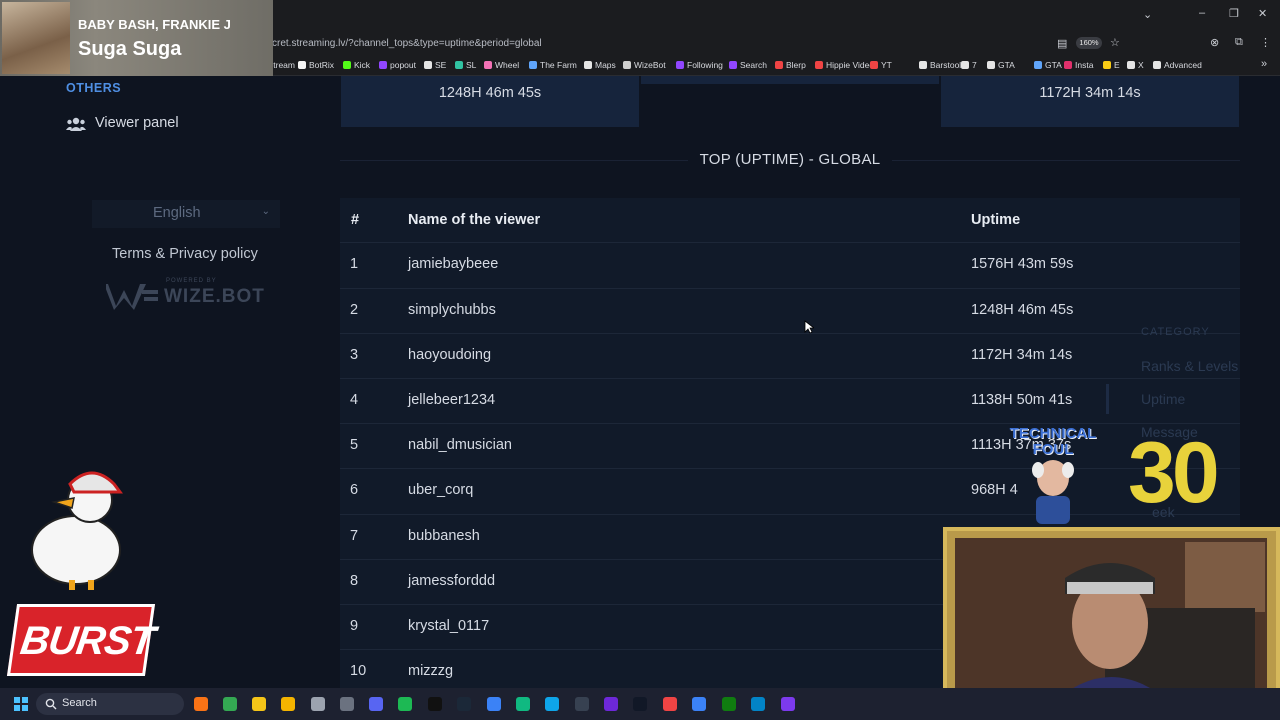  What do you see at coordinates (969, 65) in the screenshot?
I see `bookmark-item: 7` at bounding box center [969, 65].